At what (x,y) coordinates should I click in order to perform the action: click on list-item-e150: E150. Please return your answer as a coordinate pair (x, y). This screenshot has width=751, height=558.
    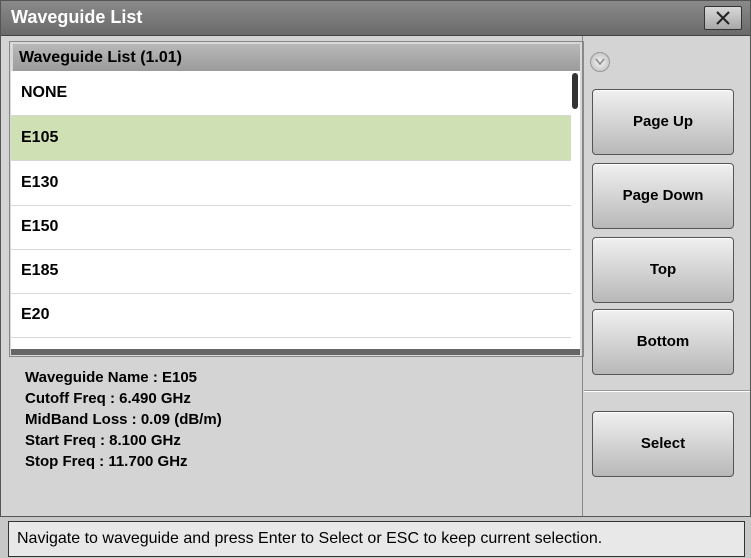
    Looking at the image, I should click on (291, 227).